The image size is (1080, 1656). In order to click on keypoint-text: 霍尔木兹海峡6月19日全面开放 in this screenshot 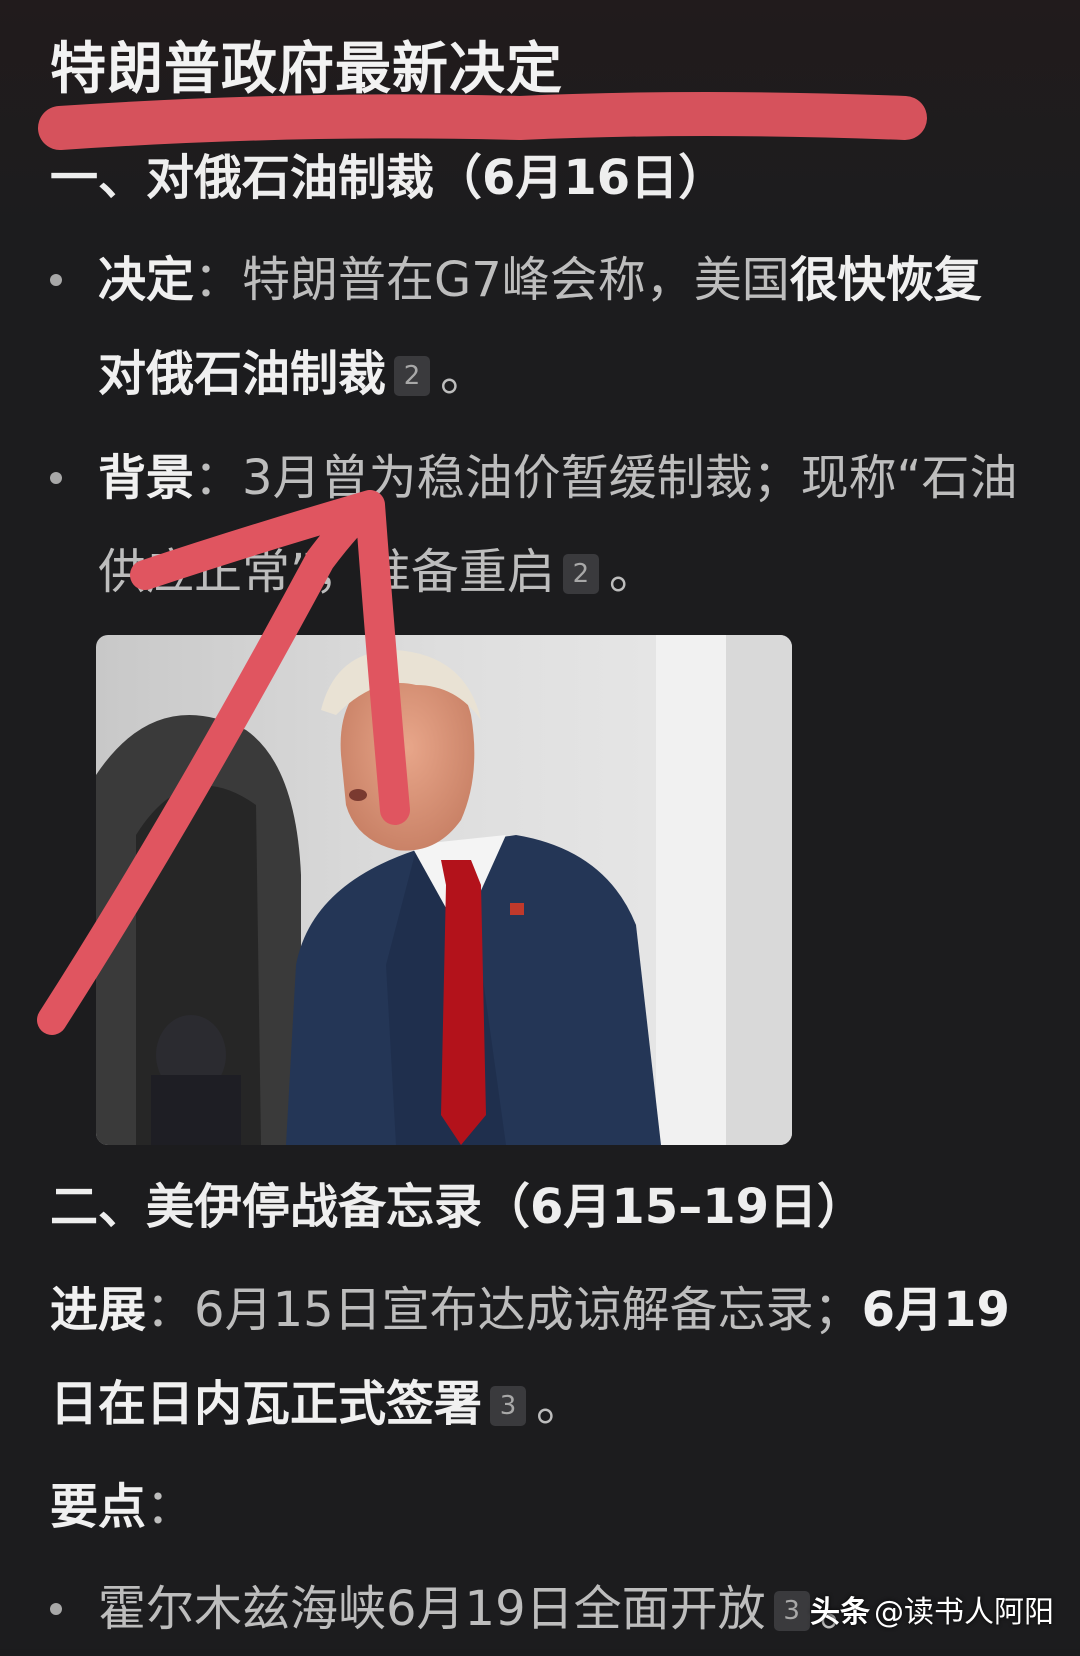, I will do `click(432, 1609)`.